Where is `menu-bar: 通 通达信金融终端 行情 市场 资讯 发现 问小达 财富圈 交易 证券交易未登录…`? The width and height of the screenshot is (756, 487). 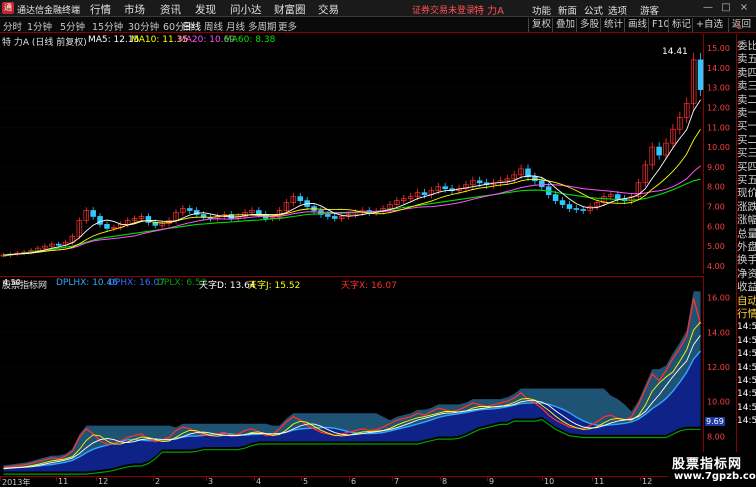
menu-bar: 通 通达信金融终端 行情 市场 资讯 发现 问小达 财富圈 交易 证券交易未登录… is located at coordinates (378, 8).